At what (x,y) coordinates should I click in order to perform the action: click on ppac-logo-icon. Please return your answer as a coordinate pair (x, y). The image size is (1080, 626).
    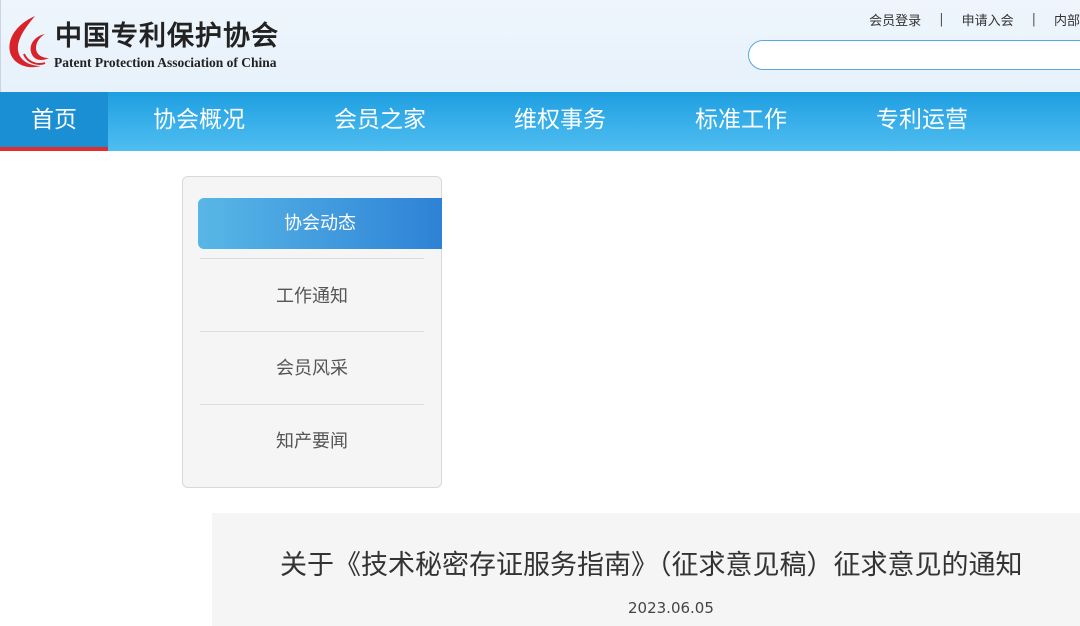
    Looking at the image, I should click on (29, 42).